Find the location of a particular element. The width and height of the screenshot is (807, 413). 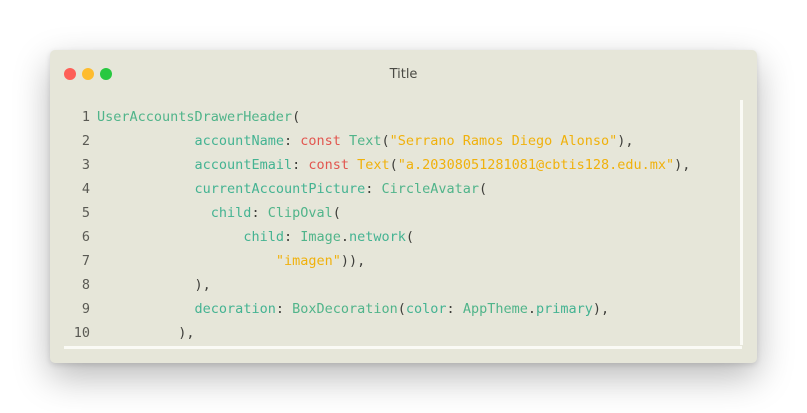

code-line: 10 ), is located at coordinates (395, 333).